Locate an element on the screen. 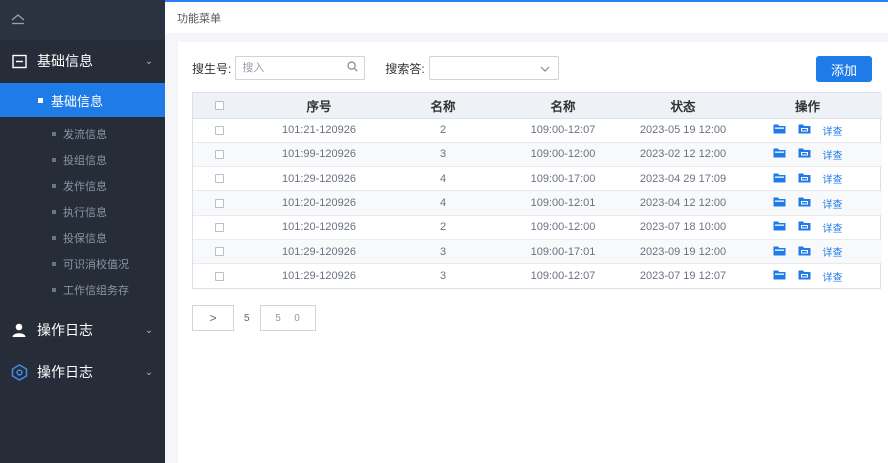 The width and height of the screenshot is (888, 463). sidebar-group-basic-info: 基础信息 ⌄ is located at coordinates (82, 61).